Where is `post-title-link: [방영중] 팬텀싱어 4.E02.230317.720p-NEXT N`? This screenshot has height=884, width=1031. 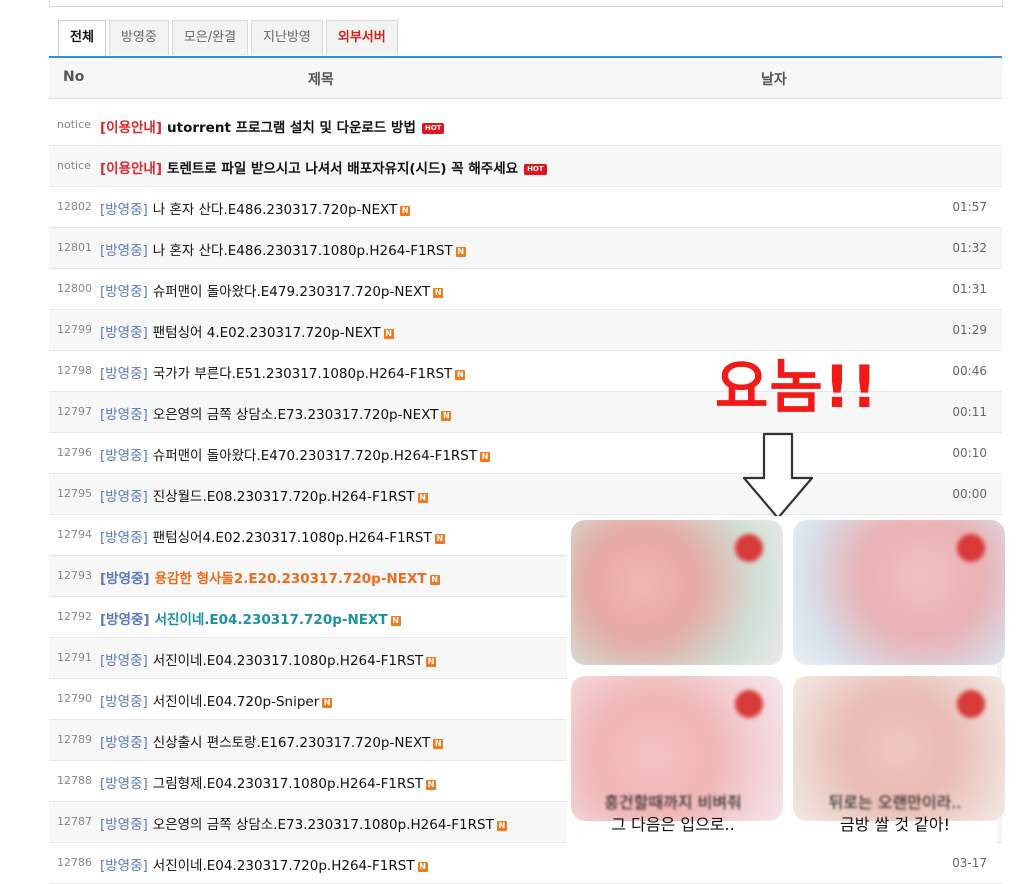
post-title-link: [방영중] 팬텀싱어 4.E02.230317.720p-NEXT N is located at coordinates (247, 331).